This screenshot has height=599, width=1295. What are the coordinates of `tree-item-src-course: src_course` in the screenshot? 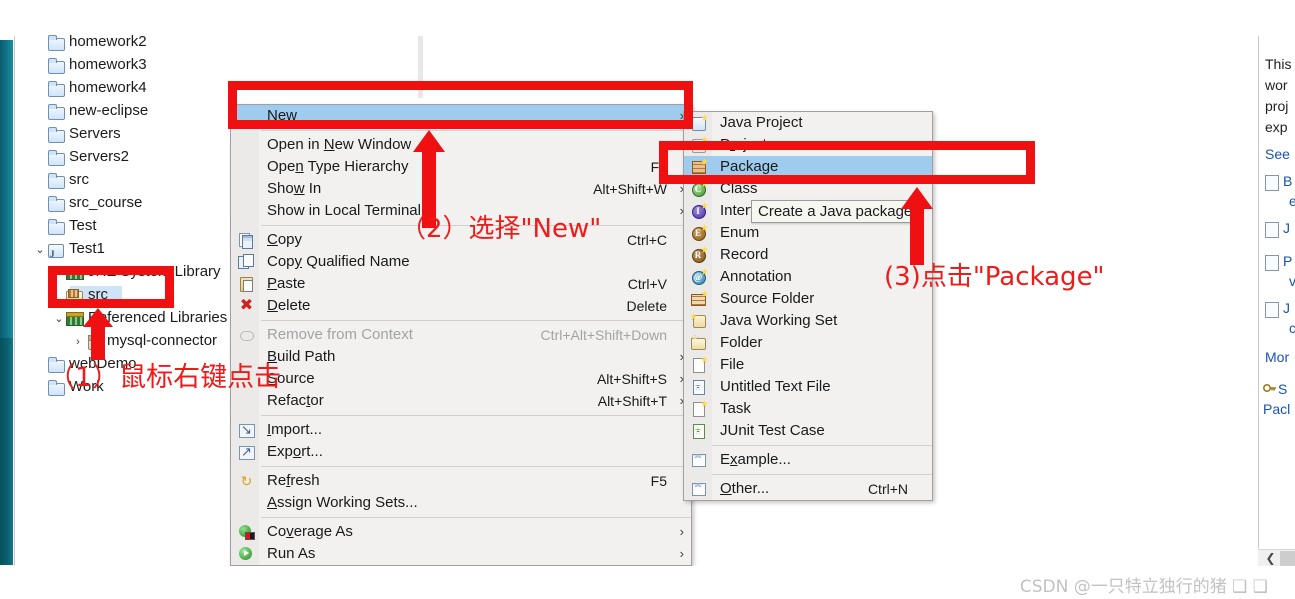 It's located at (87, 203).